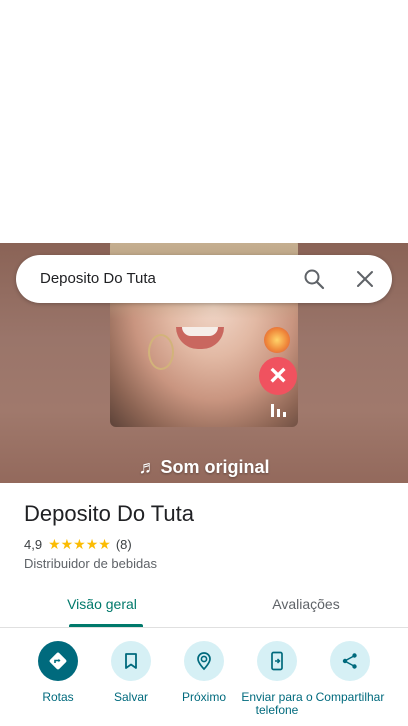  I want to click on active-tab-indicator, so click(106, 625).